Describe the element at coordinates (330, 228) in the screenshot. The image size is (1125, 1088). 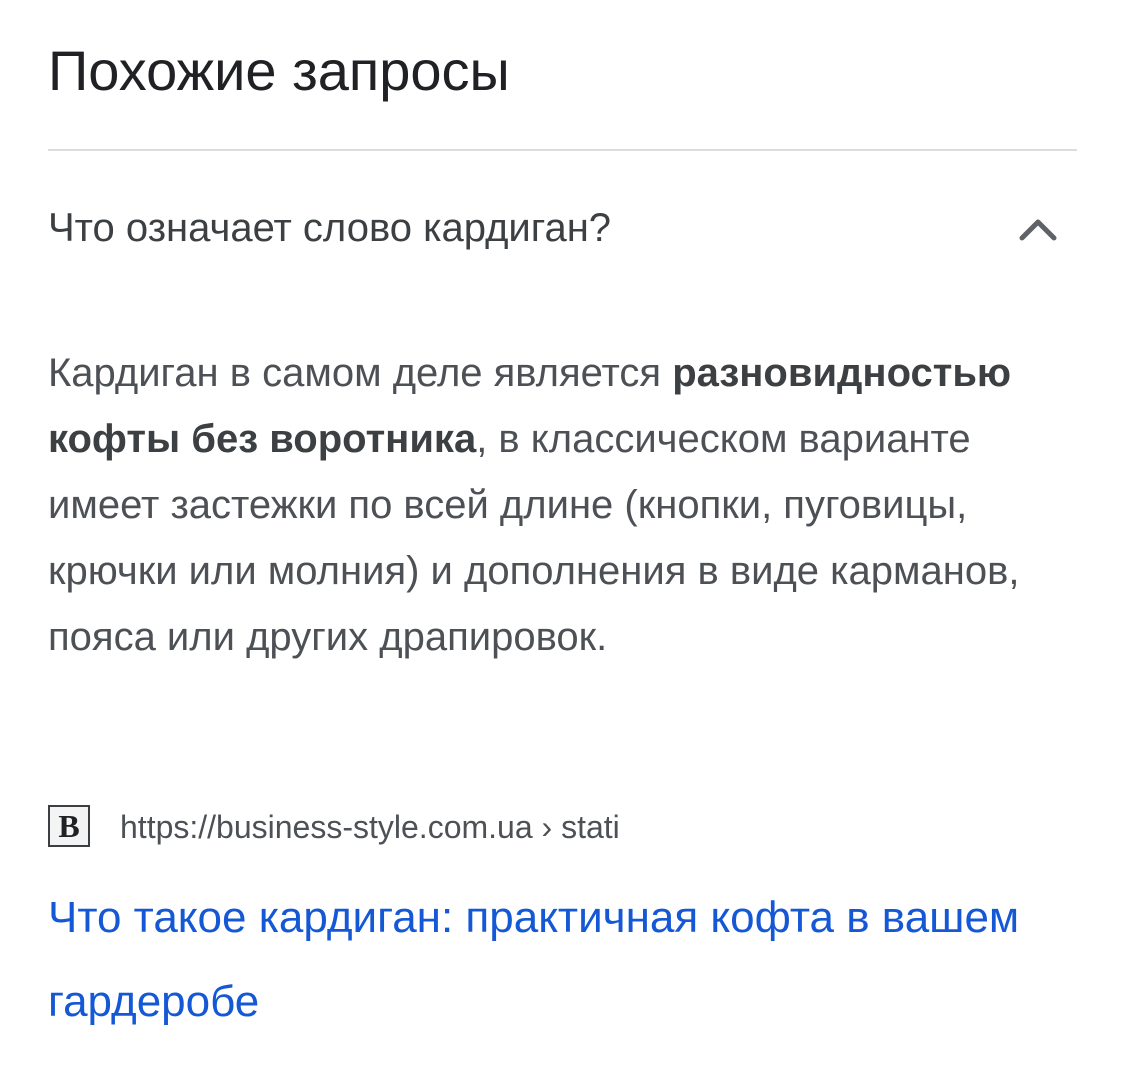
I see `question-text: Что означает слово кардиган?` at that location.